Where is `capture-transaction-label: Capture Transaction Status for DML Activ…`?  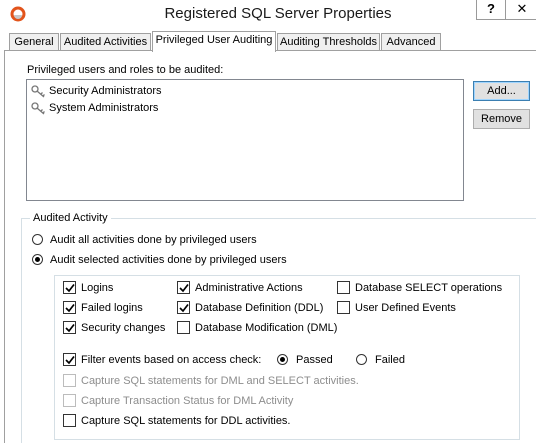
capture-transaction-label: Capture Transaction Status for DML Activ… is located at coordinates (187, 401).